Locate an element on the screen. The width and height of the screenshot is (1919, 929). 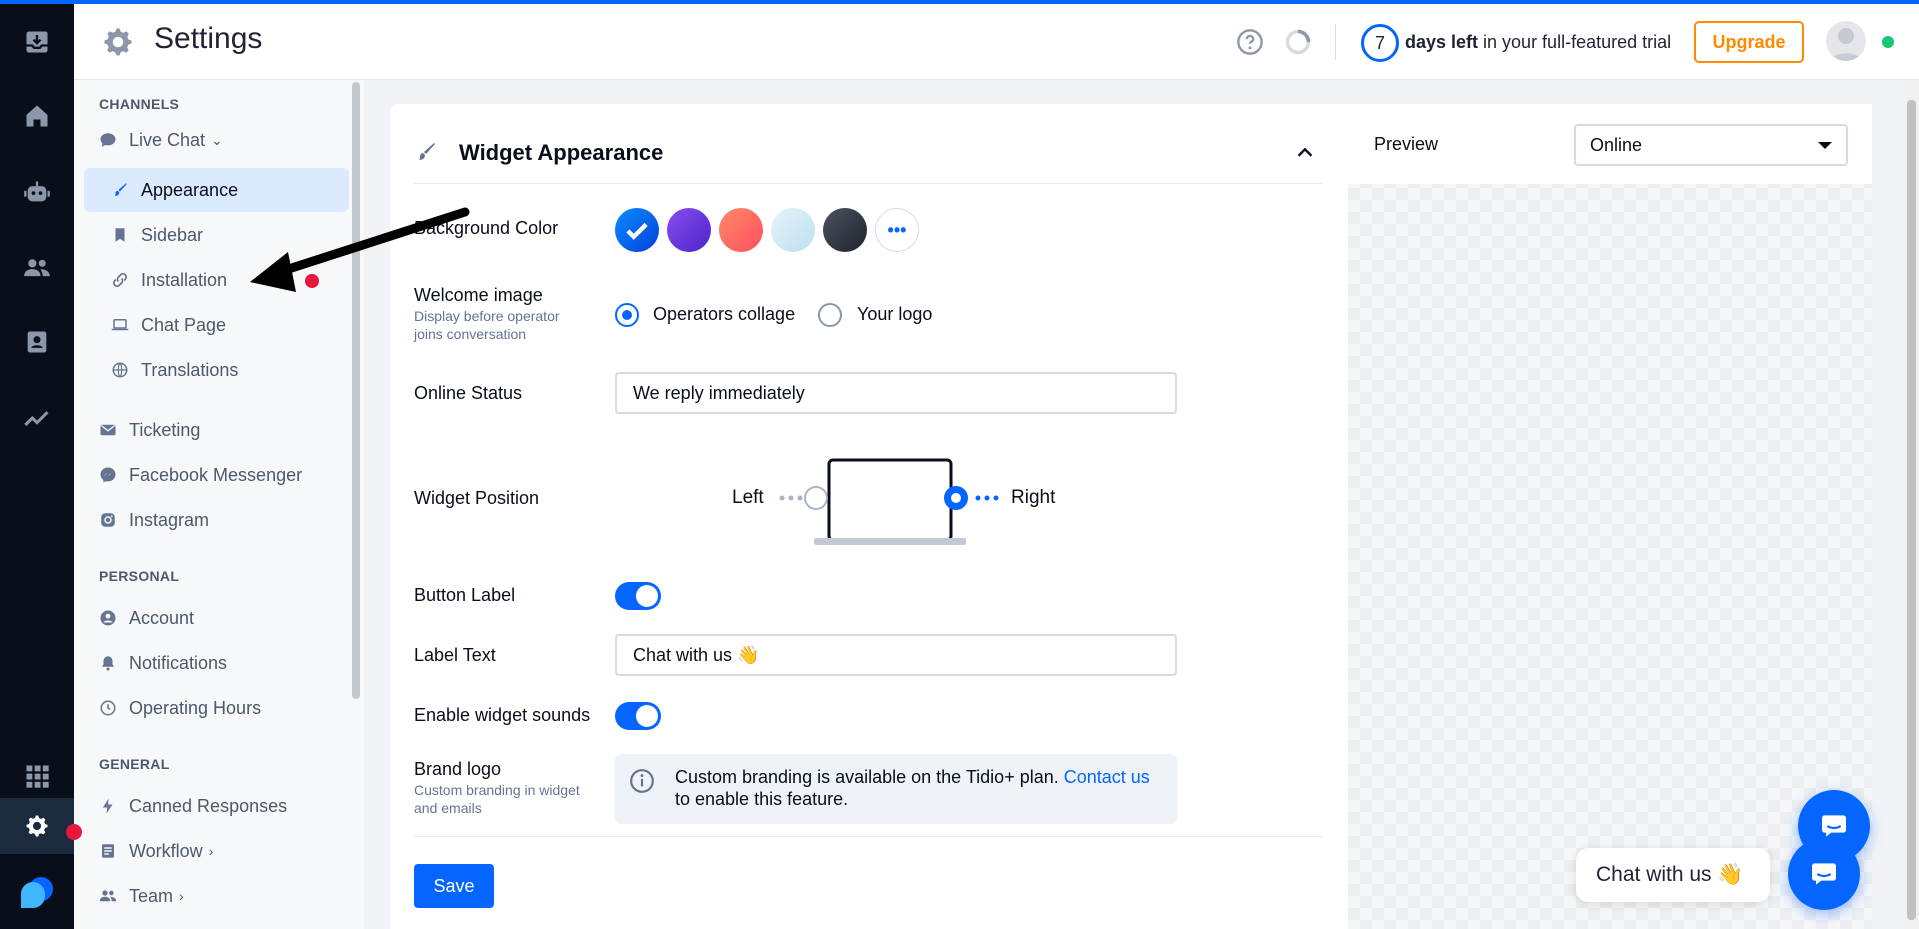
online-status-dot is located at coordinates (1888, 42).